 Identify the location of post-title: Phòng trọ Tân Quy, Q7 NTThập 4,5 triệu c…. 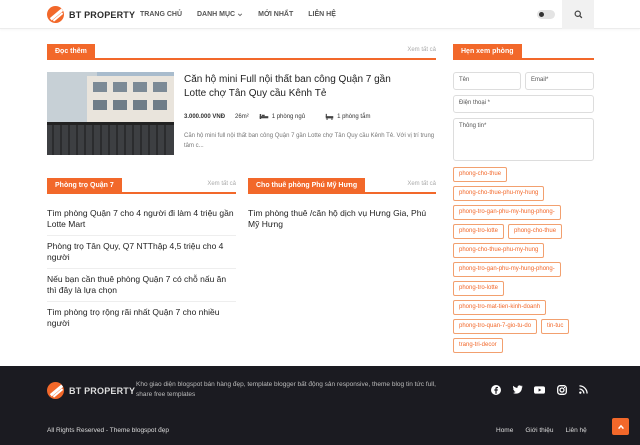
(141, 252).